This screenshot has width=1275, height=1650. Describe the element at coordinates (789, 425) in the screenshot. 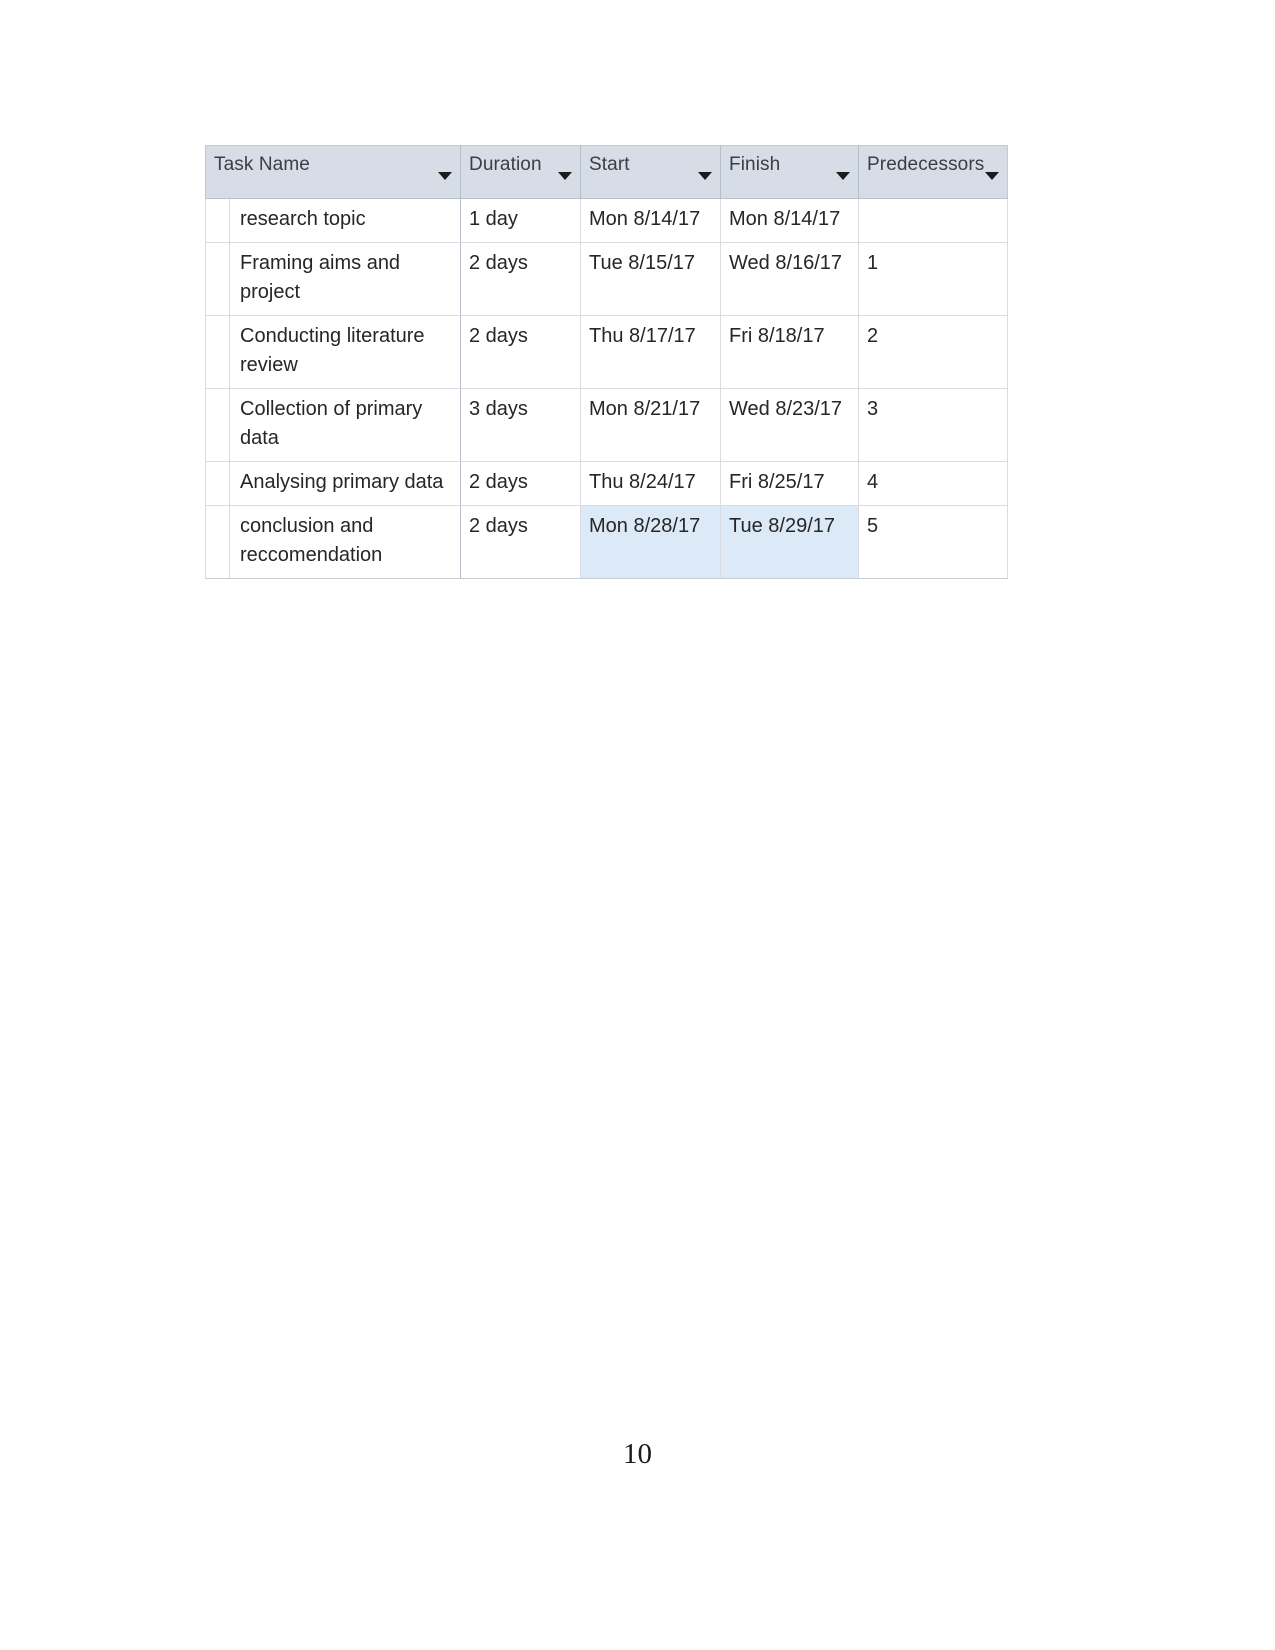

I see `cell-finish: Wed 8/23/17` at that location.